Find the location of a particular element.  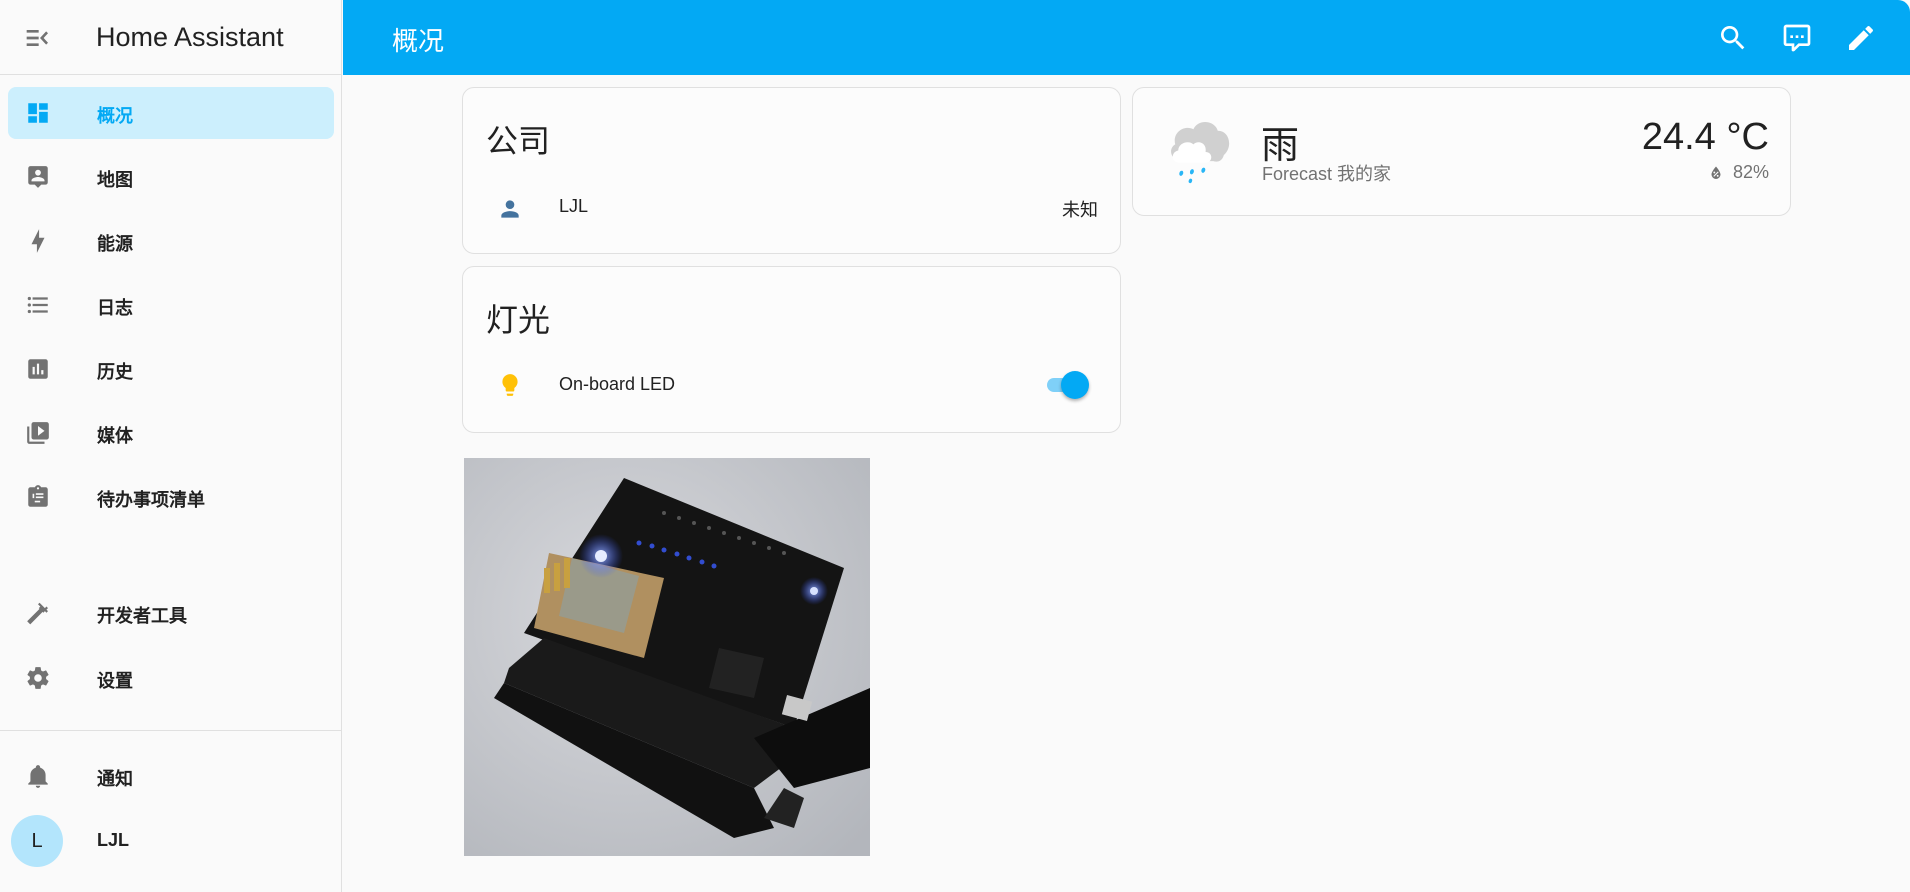

sidebar-item-settings: 设置 is located at coordinates (171, 678).